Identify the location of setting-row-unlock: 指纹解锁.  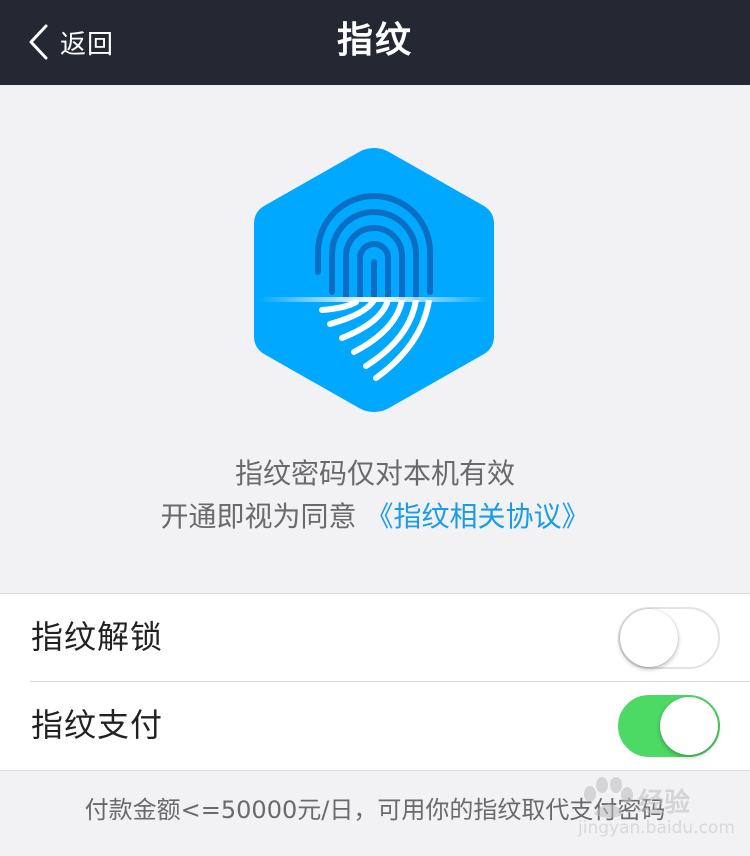
(375, 638).